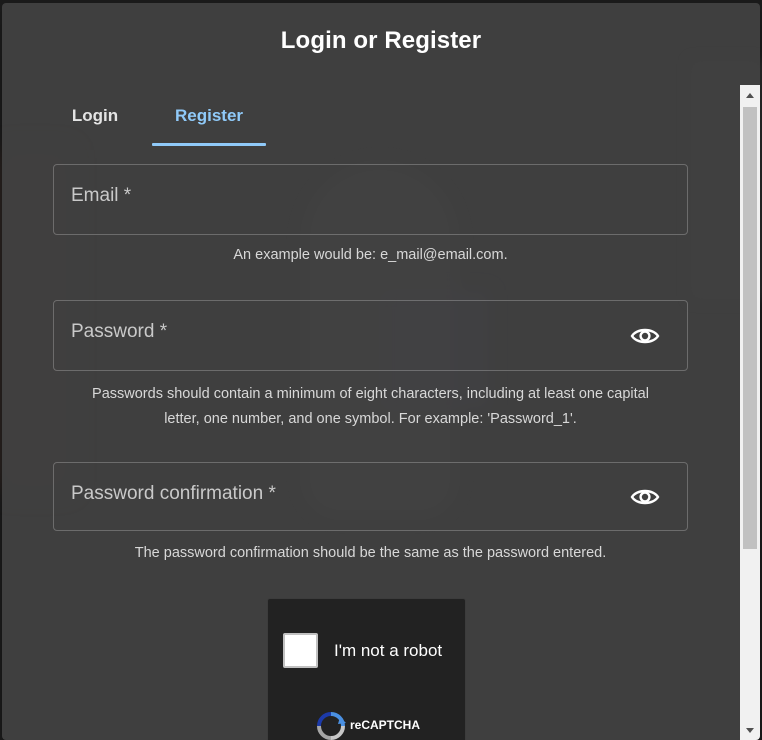 This screenshot has width=762, height=740. Describe the element at coordinates (173, 493) in the screenshot. I see `password-confirmation-field-label: Password confirmation *` at that location.